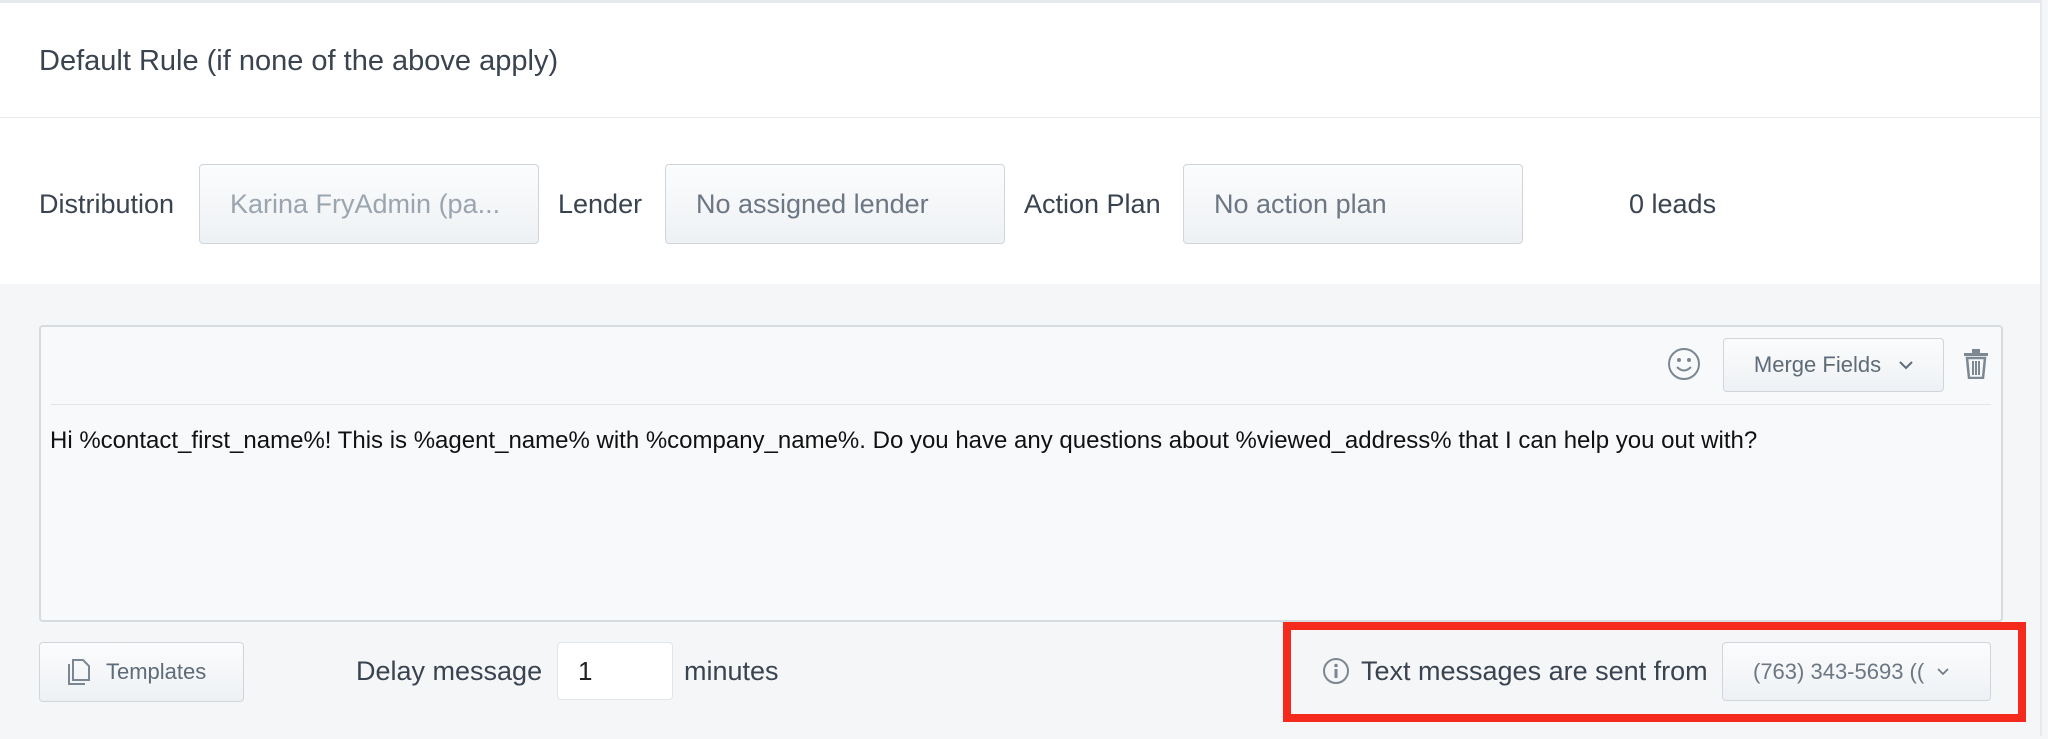 This screenshot has height=739, width=2048. I want to click on templates-label: Templates, so click(156, 671).